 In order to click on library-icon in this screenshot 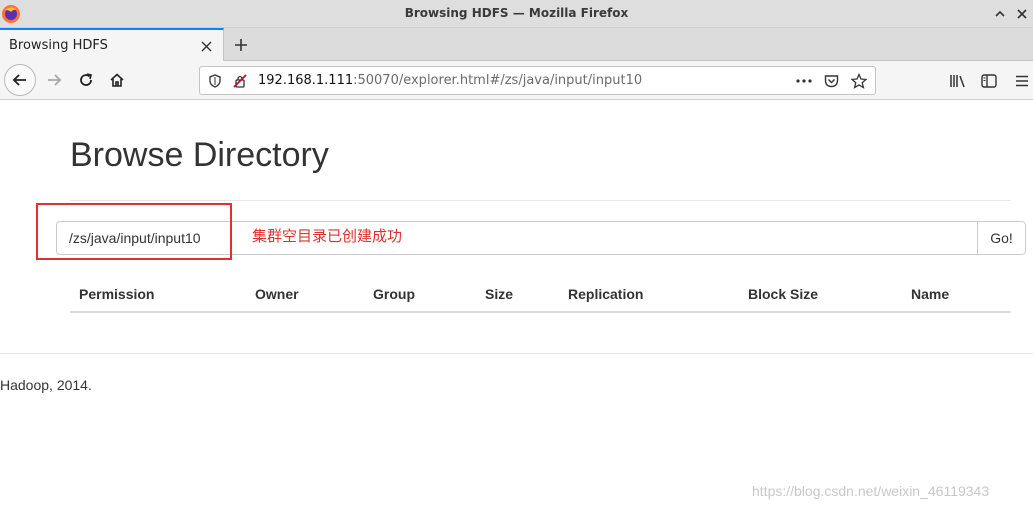, I will do `click(958, 81)`.